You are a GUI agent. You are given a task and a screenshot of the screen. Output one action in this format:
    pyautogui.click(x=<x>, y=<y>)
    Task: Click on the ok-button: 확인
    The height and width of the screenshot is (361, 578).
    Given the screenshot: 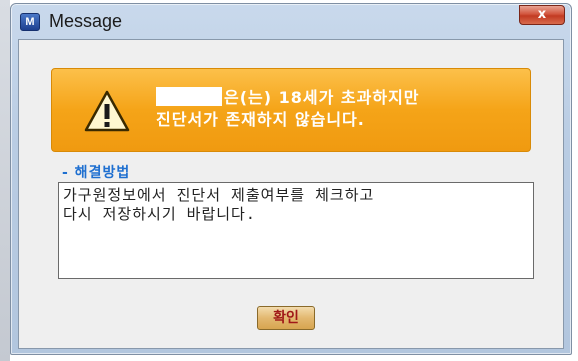 What is the action you would take?
    pyautogui.click(x=286, y=318)
    